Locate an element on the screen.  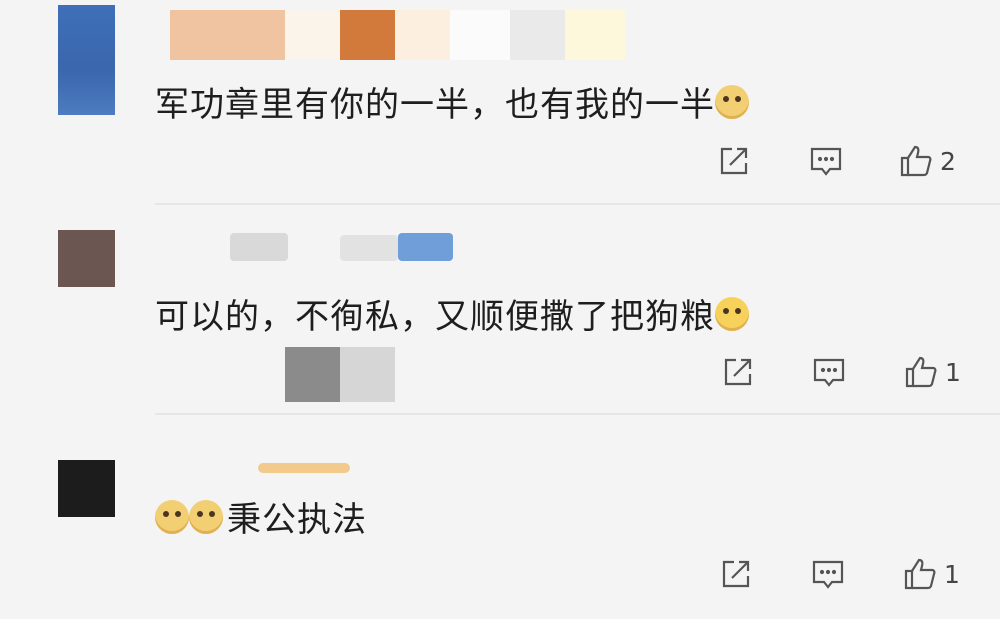
like-button: 2 is located at coordinates (927, 161).